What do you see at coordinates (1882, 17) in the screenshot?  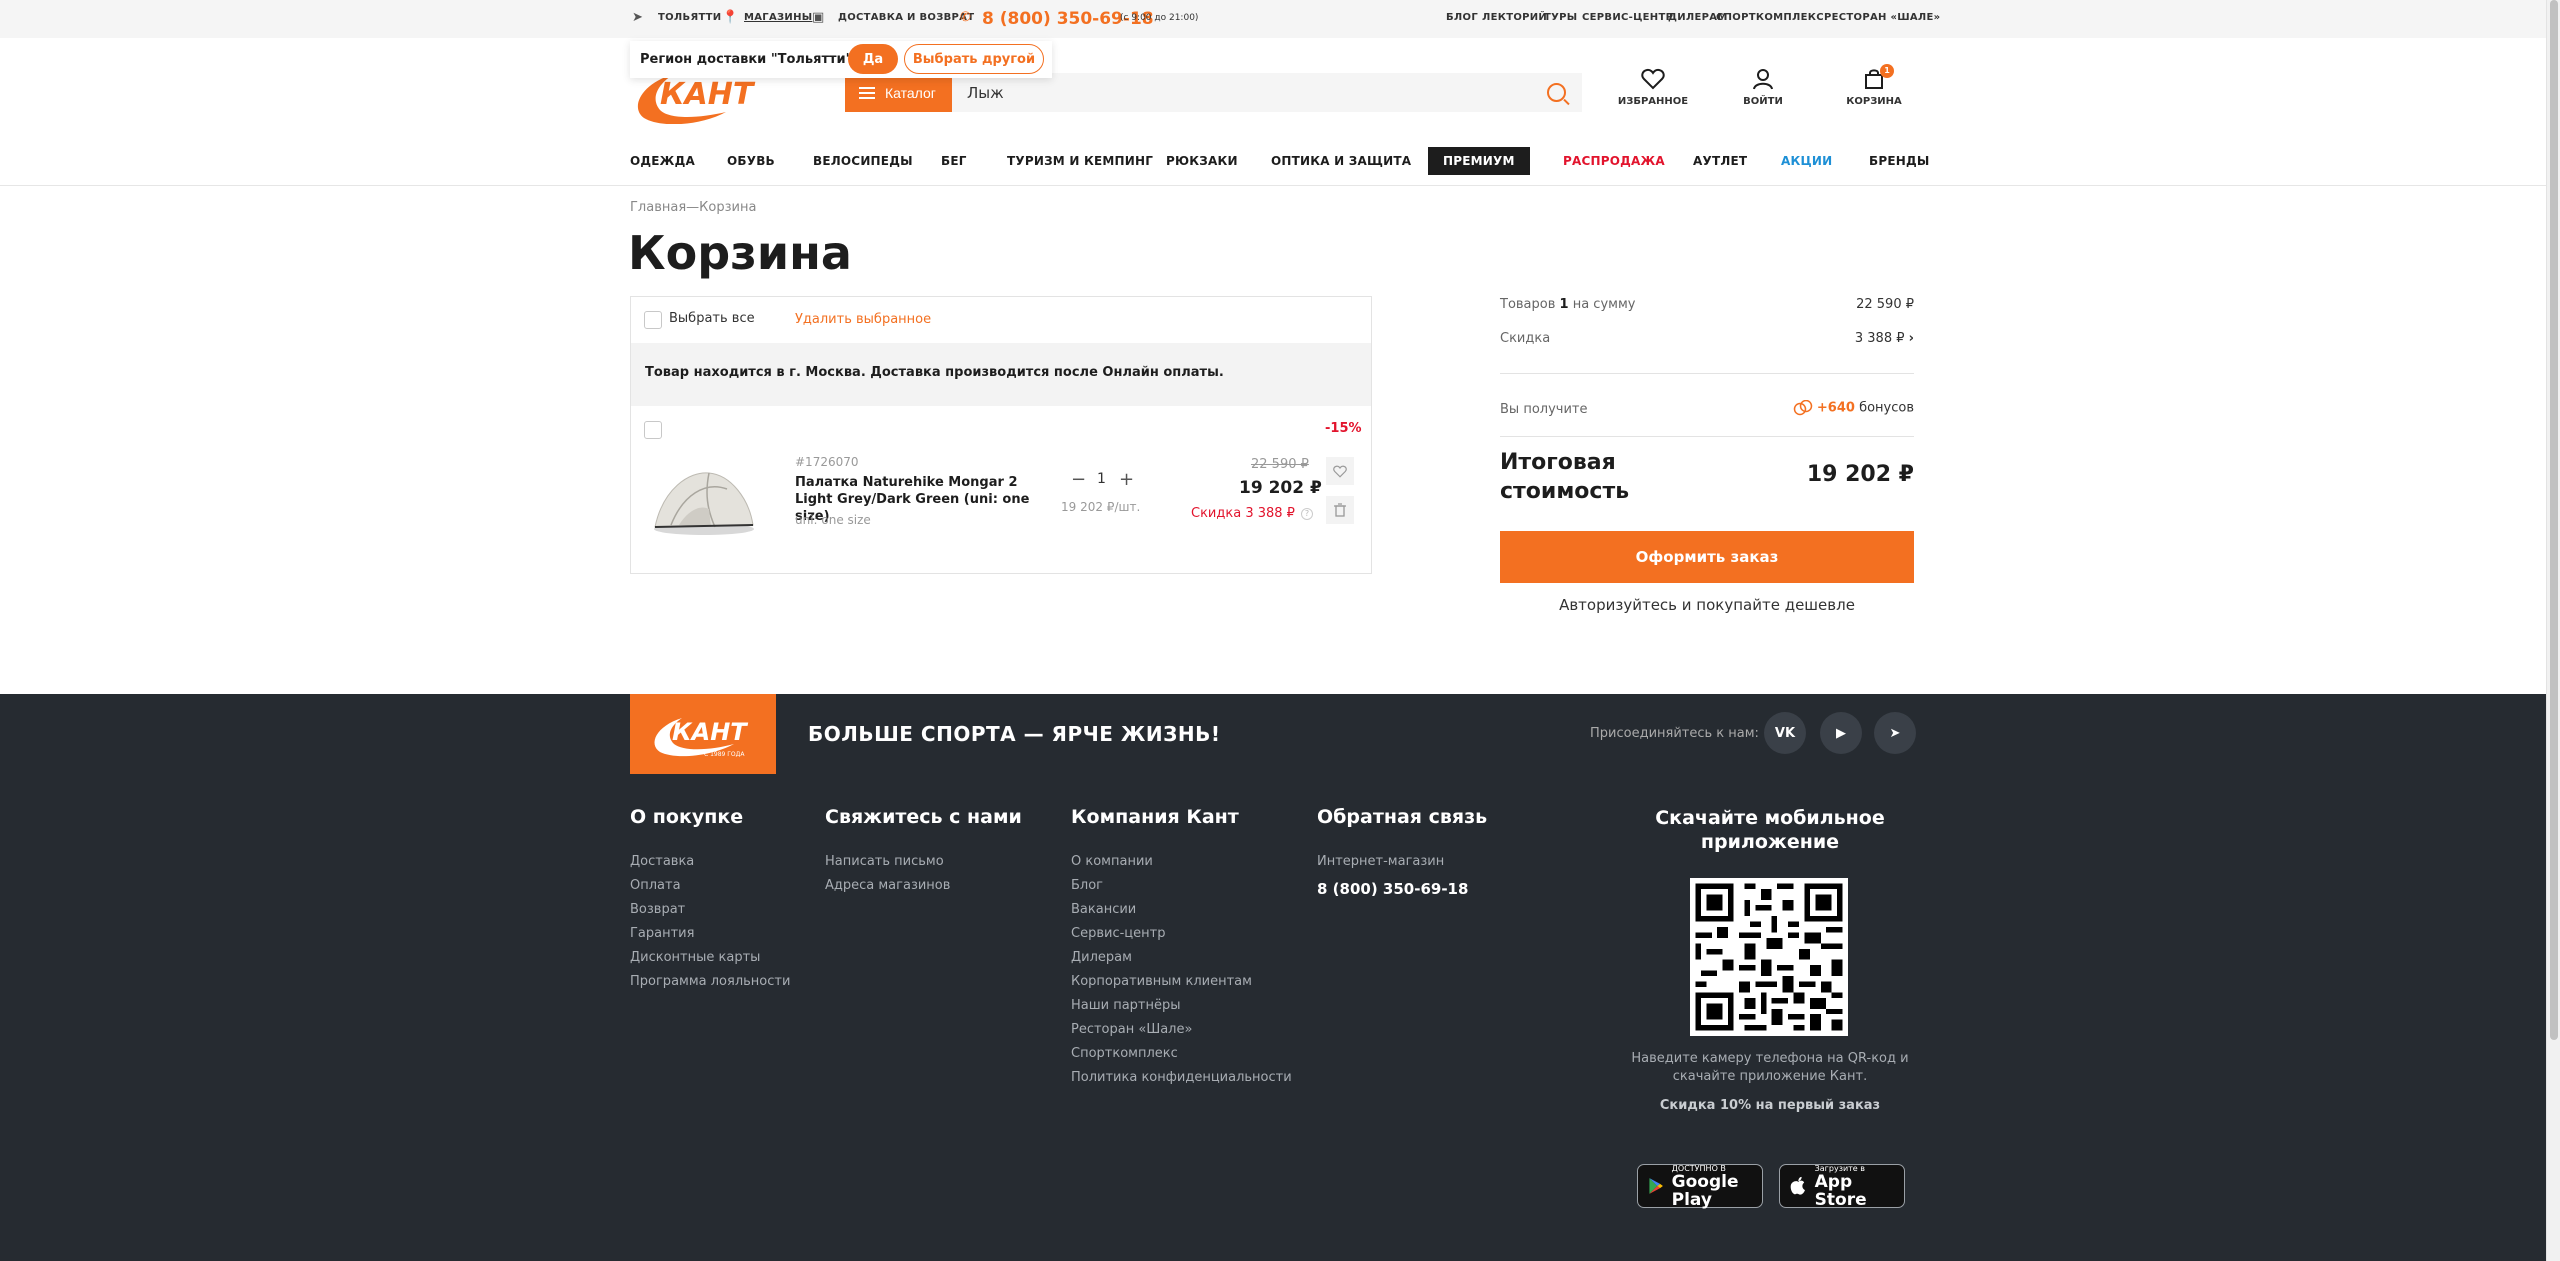 I see `top-link-restaurant: РЕСТОРАН «ШАЛЕ»` at bounding box center [1882, 17].